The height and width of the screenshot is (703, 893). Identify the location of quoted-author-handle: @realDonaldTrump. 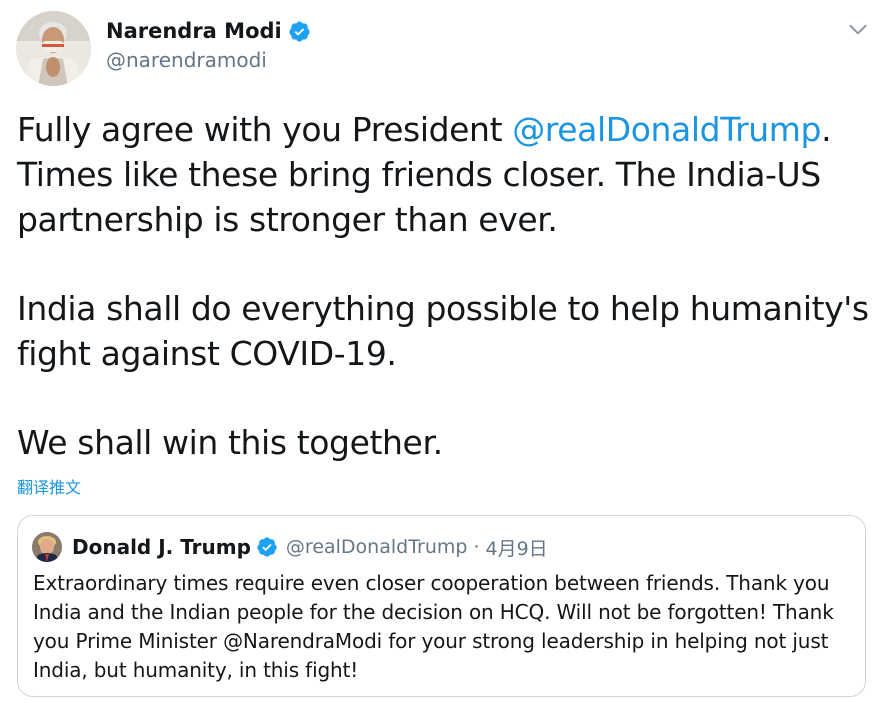
(376, 547).